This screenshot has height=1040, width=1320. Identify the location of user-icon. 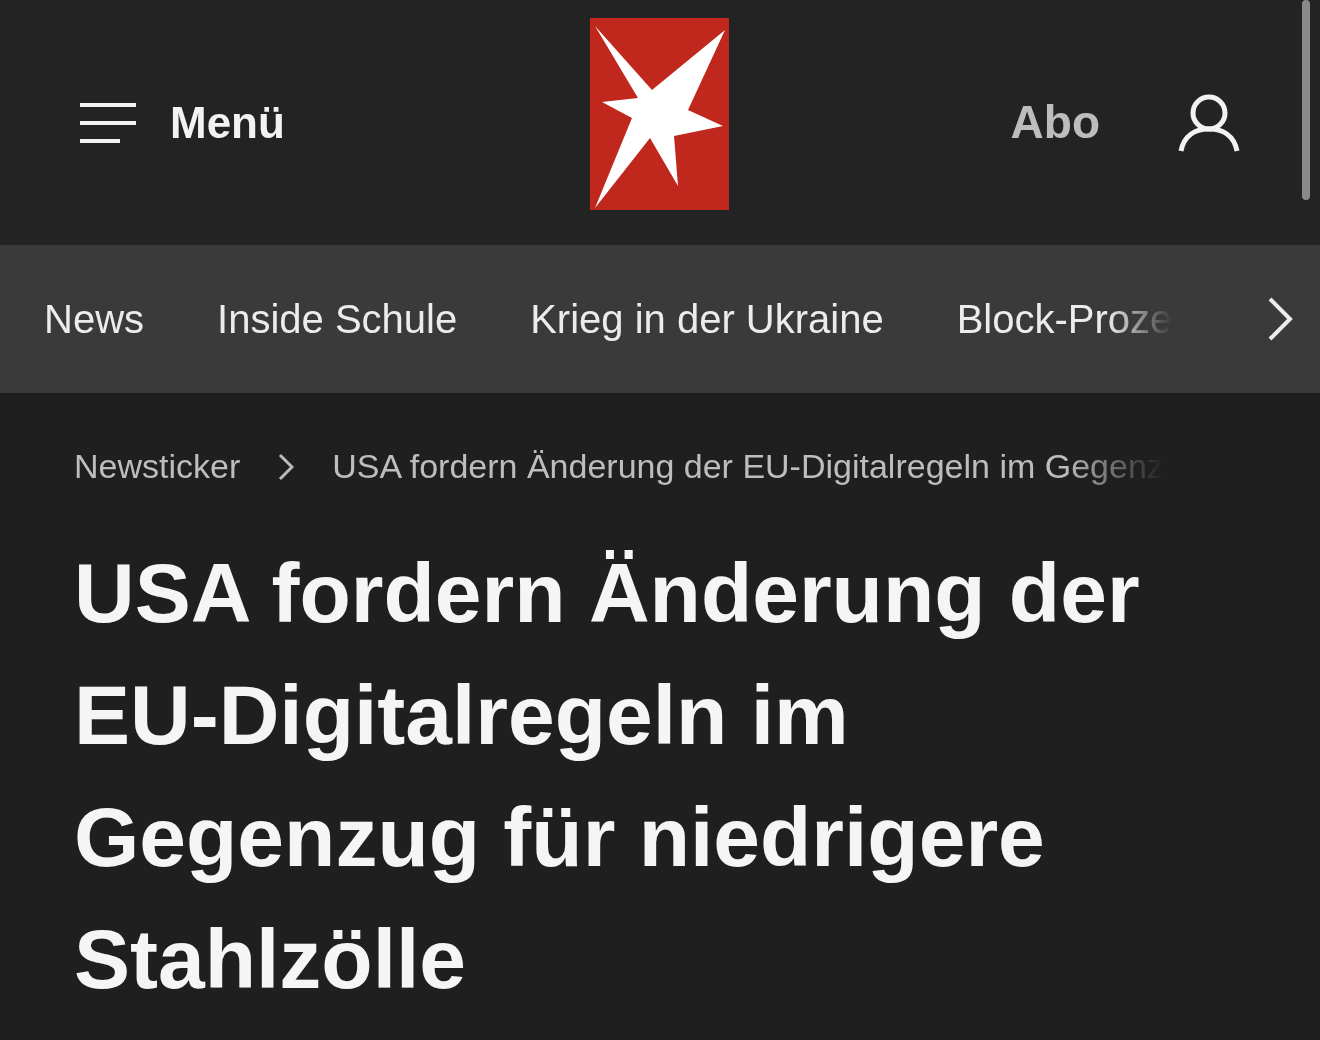
(1209, 122).